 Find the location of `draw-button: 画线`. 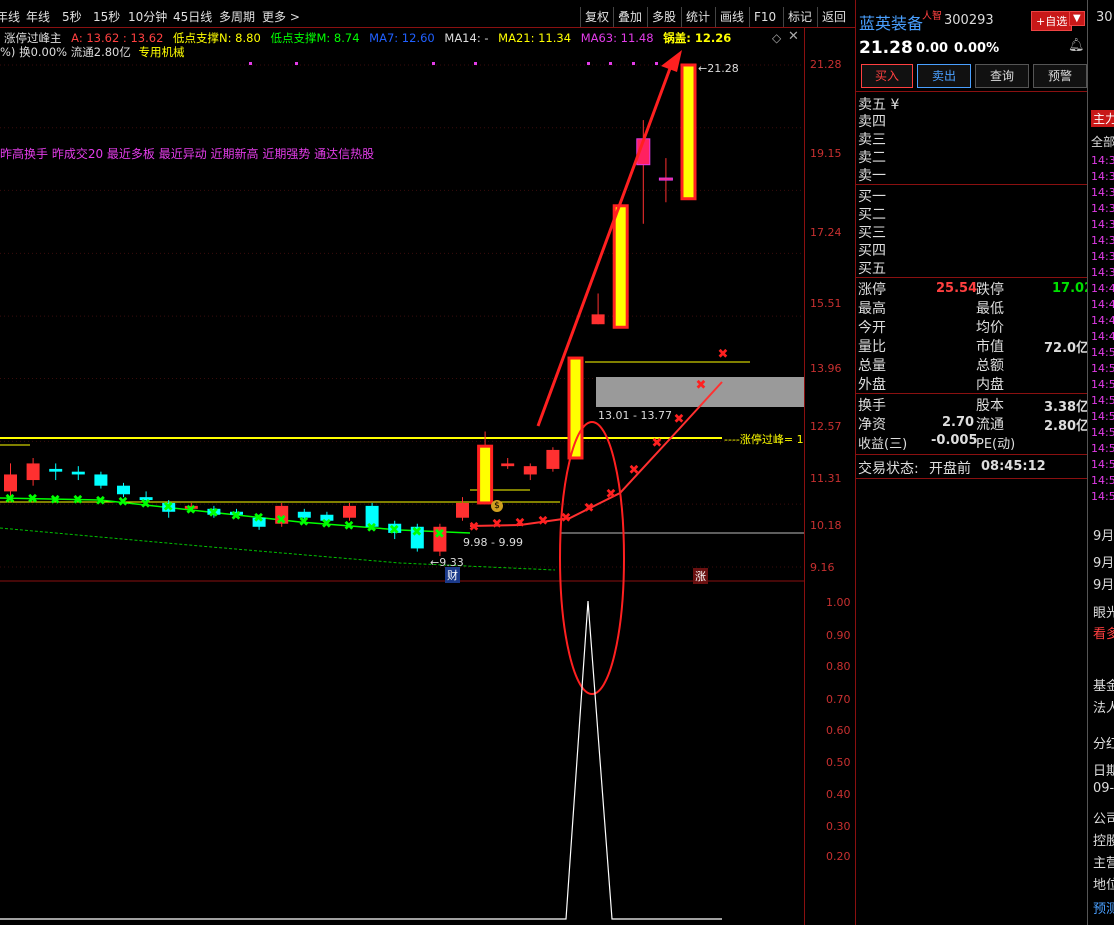

draw-button: 画线 is located at coordinates (731, 17).